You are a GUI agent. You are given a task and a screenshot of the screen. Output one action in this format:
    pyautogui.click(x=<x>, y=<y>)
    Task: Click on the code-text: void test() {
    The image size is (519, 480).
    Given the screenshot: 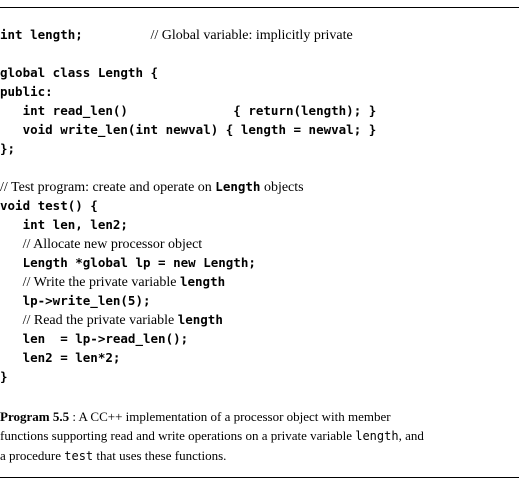 What is the action you would take?
    pyautogui.click(x=49, y=205)
    